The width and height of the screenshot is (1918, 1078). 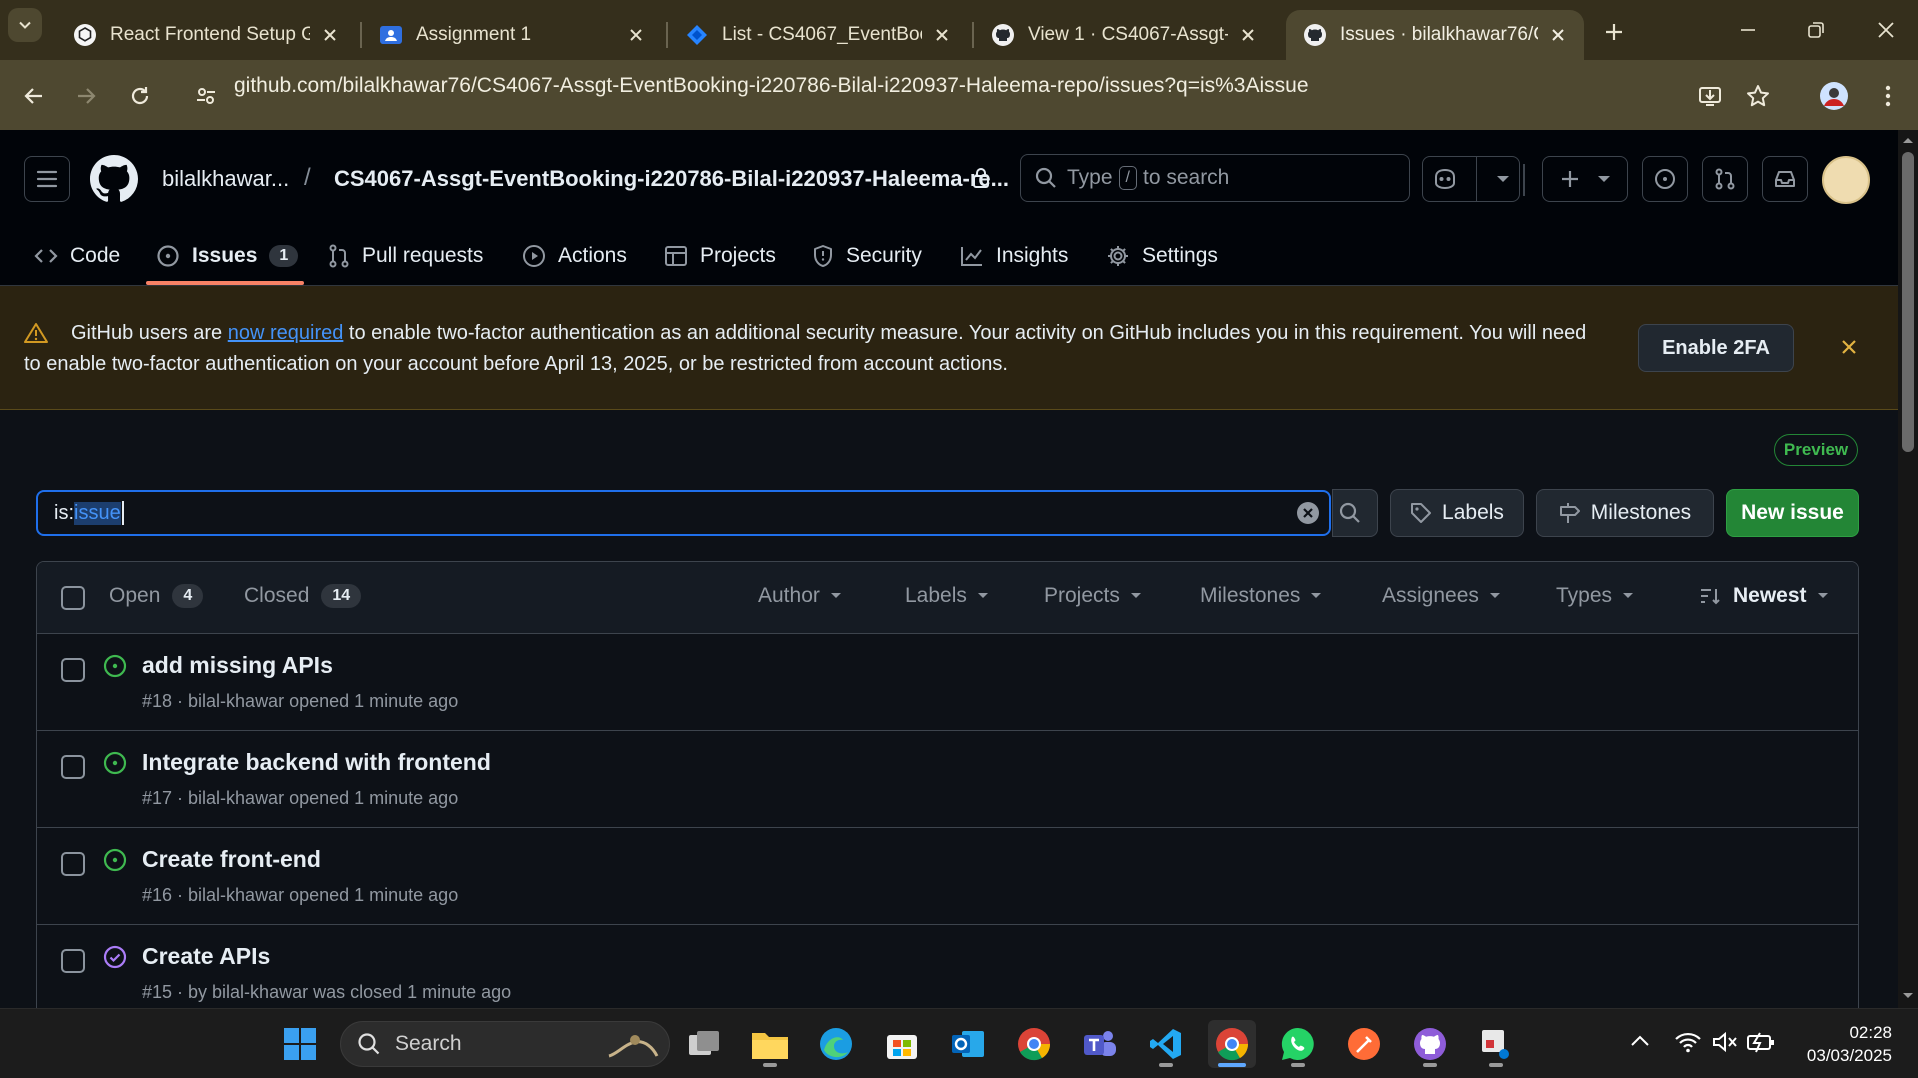 What do you see at coordinates (1128, 34) in the screenshot?
I see `tab-title: View 1 · CS4067-Assgt-Ev` at bounding box center [1128, 34].